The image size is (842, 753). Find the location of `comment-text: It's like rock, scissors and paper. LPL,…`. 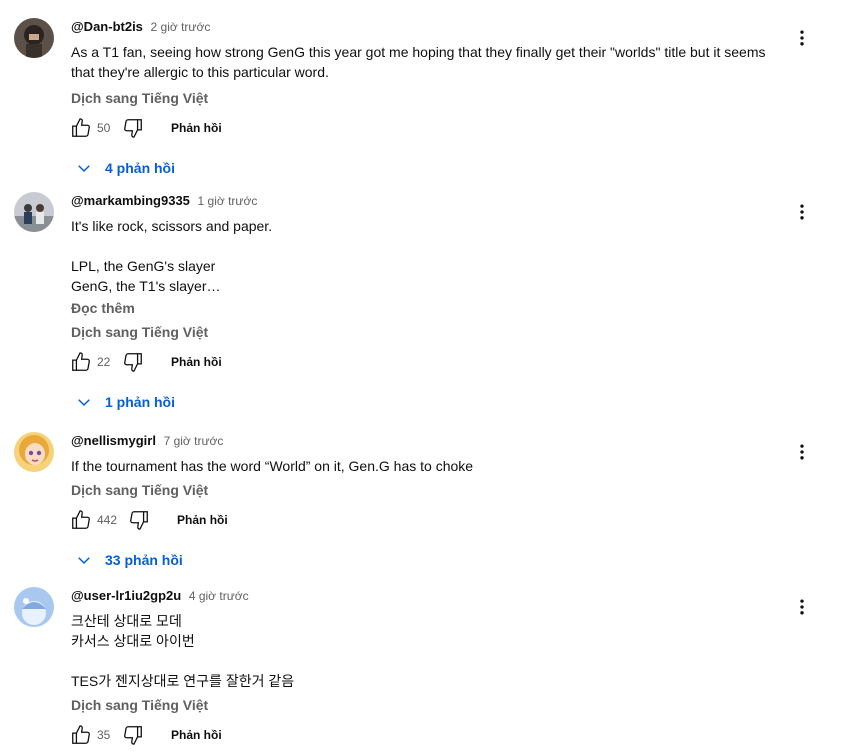

comment-text: It's like rock, scissors and paper. LPL,… is located at coordinates (172, 256).